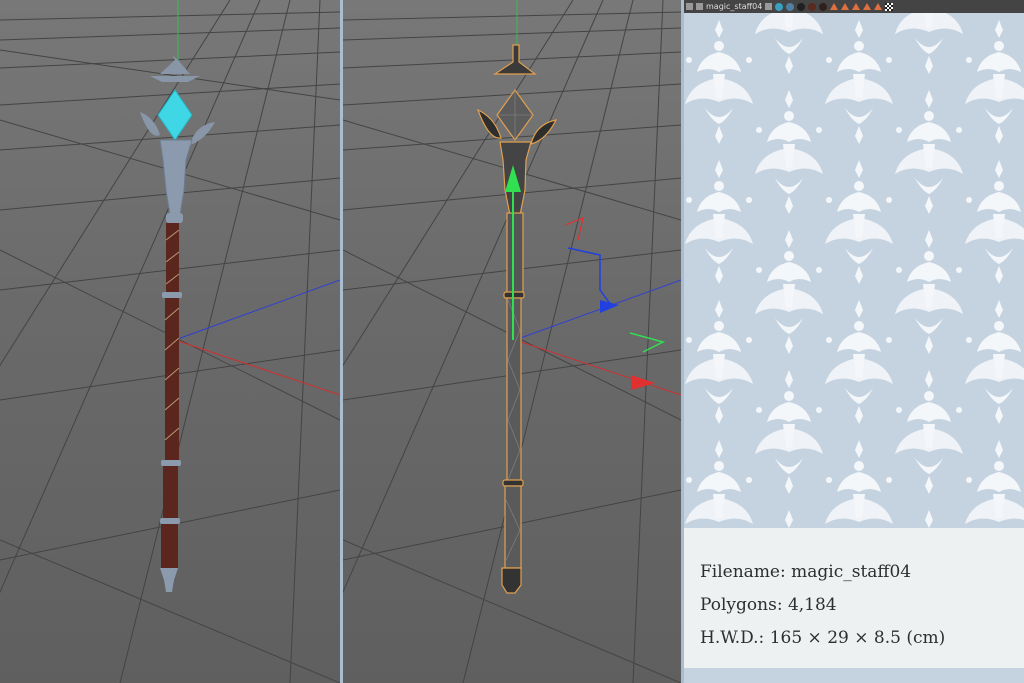  Describe the element at coordinates (734, 6) in the screenshot. I see `scene-name: magic_staff04` at that location.